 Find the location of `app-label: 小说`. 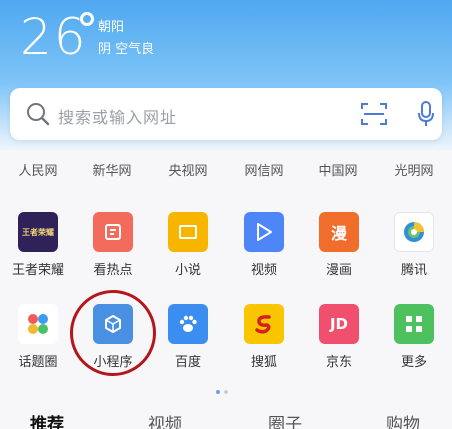

app-label: 小说 is located at coordinates (187, 270).